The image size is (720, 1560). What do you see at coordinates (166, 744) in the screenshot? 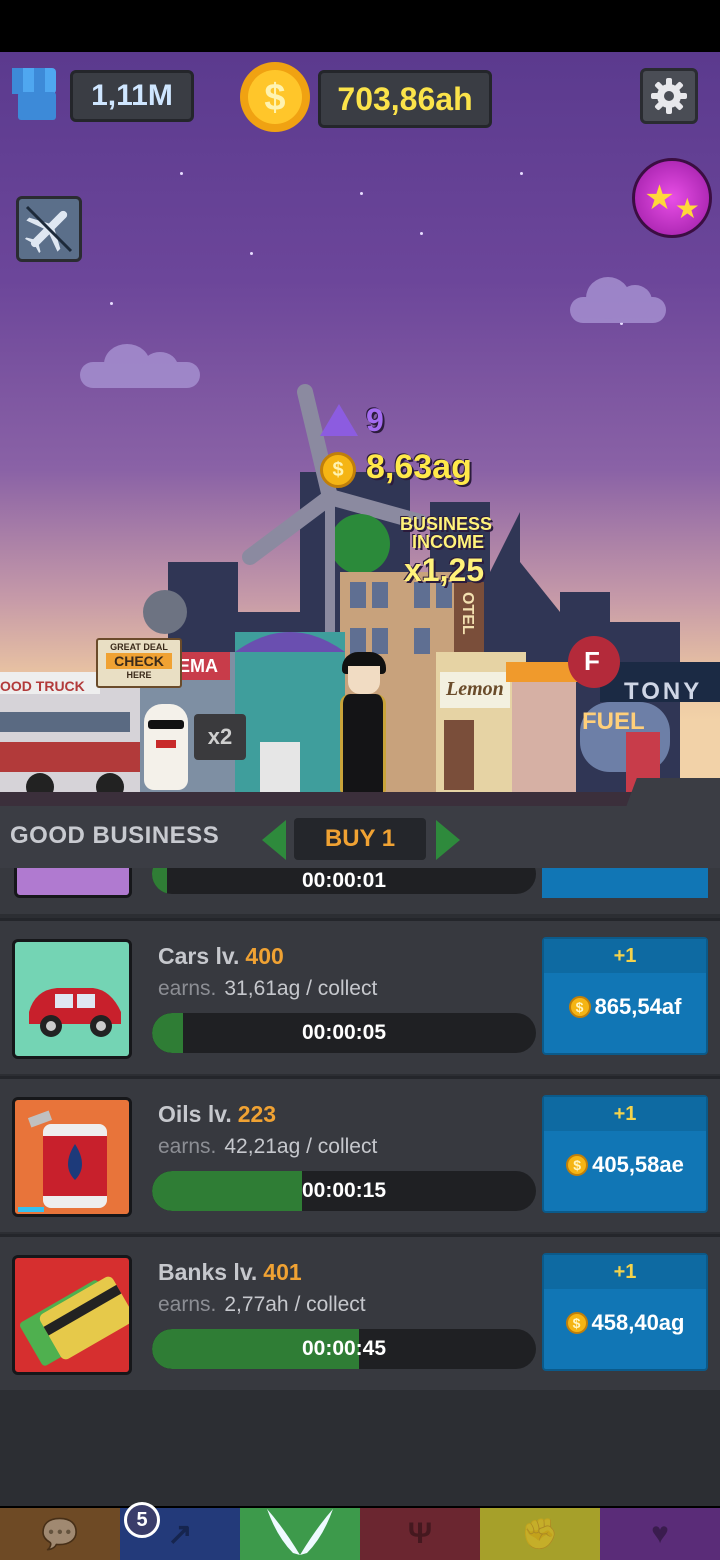
I see `bowtie` at bounding box center [166, 744].